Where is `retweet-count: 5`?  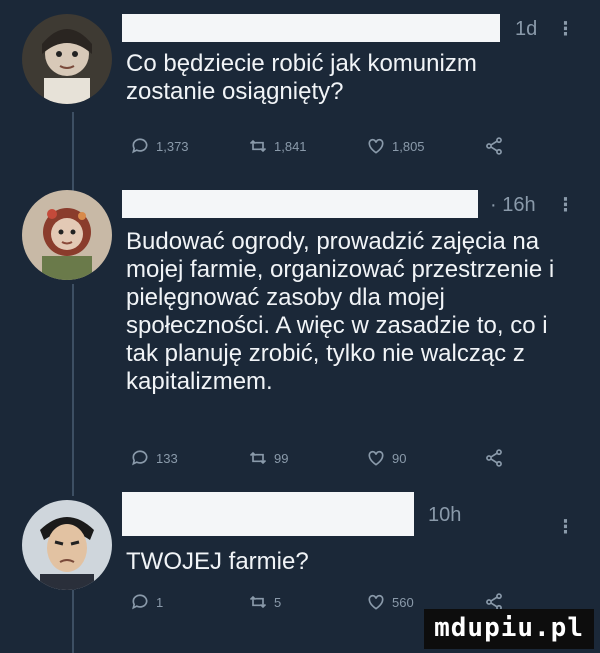 retweet-count: 5 is located at coordinates (278, 602).